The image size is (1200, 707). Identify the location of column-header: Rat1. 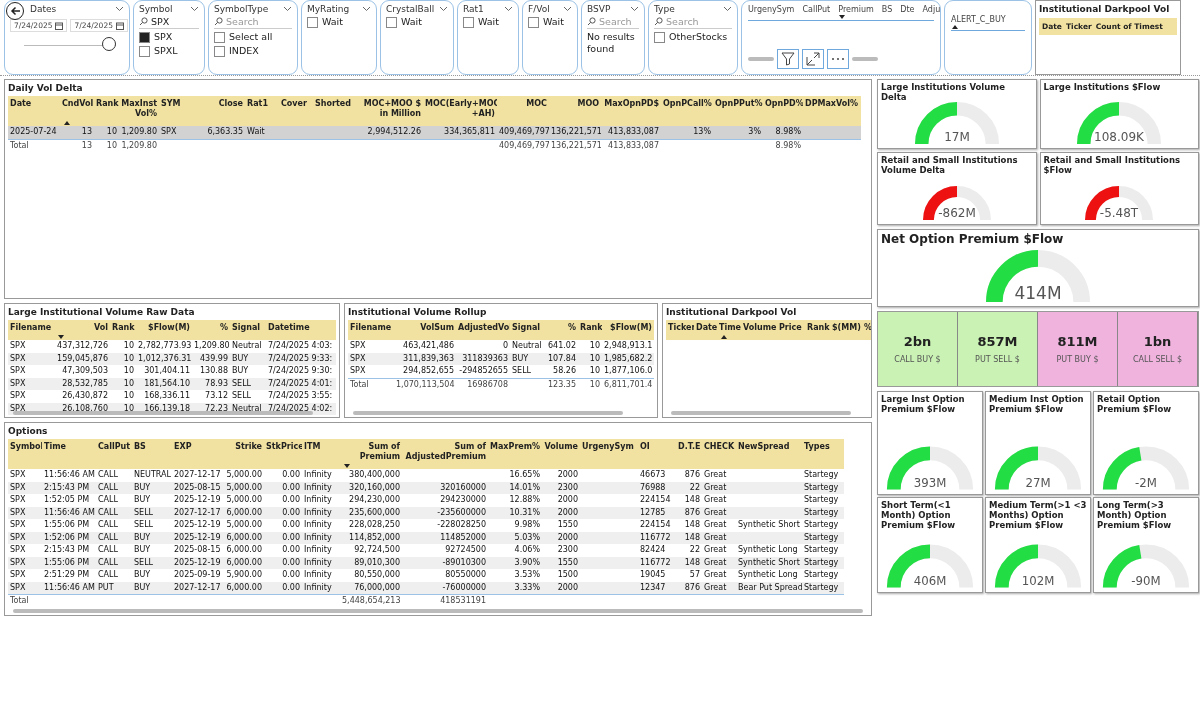
(262, 111).